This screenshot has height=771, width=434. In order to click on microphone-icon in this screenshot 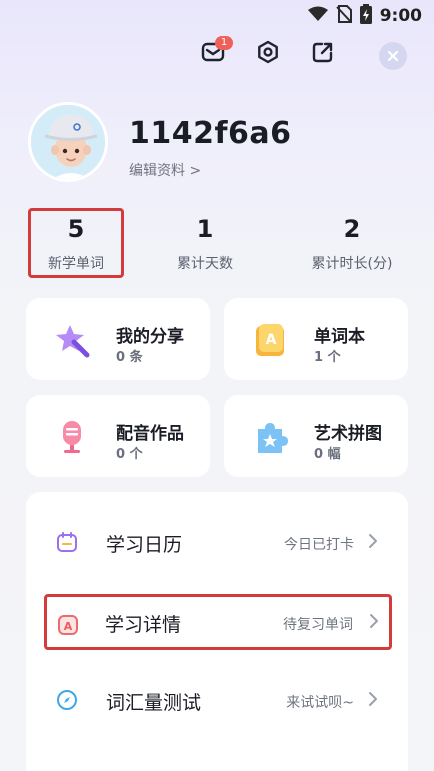, I will do `click(72, 437)`.